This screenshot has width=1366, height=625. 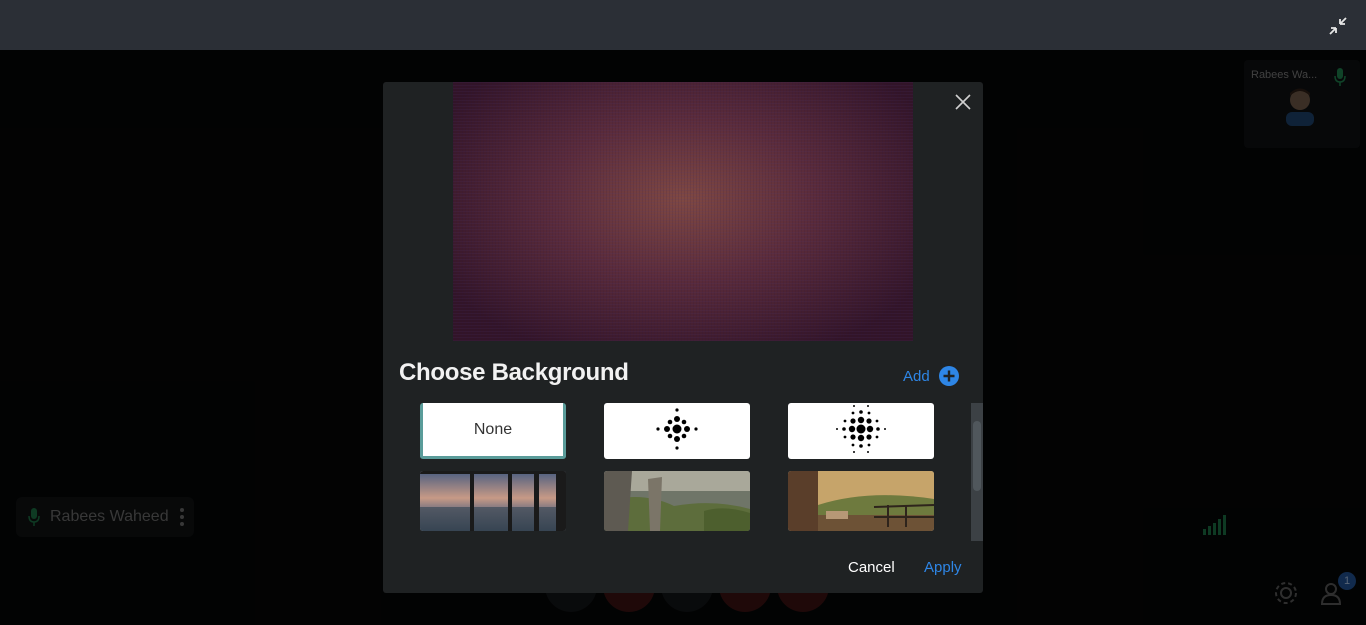 I want to click on background-none-label: None, so click(x=493, y=429).